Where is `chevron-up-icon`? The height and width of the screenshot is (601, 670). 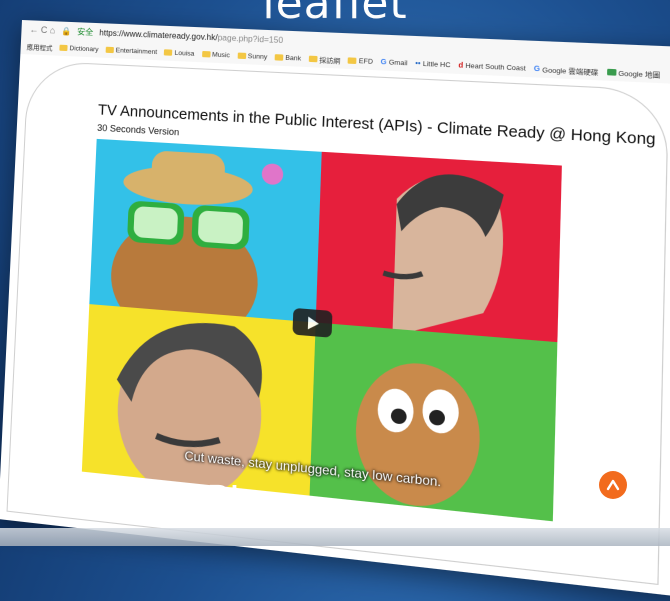 chevron-up-icon is located at coordinates (613, 485).